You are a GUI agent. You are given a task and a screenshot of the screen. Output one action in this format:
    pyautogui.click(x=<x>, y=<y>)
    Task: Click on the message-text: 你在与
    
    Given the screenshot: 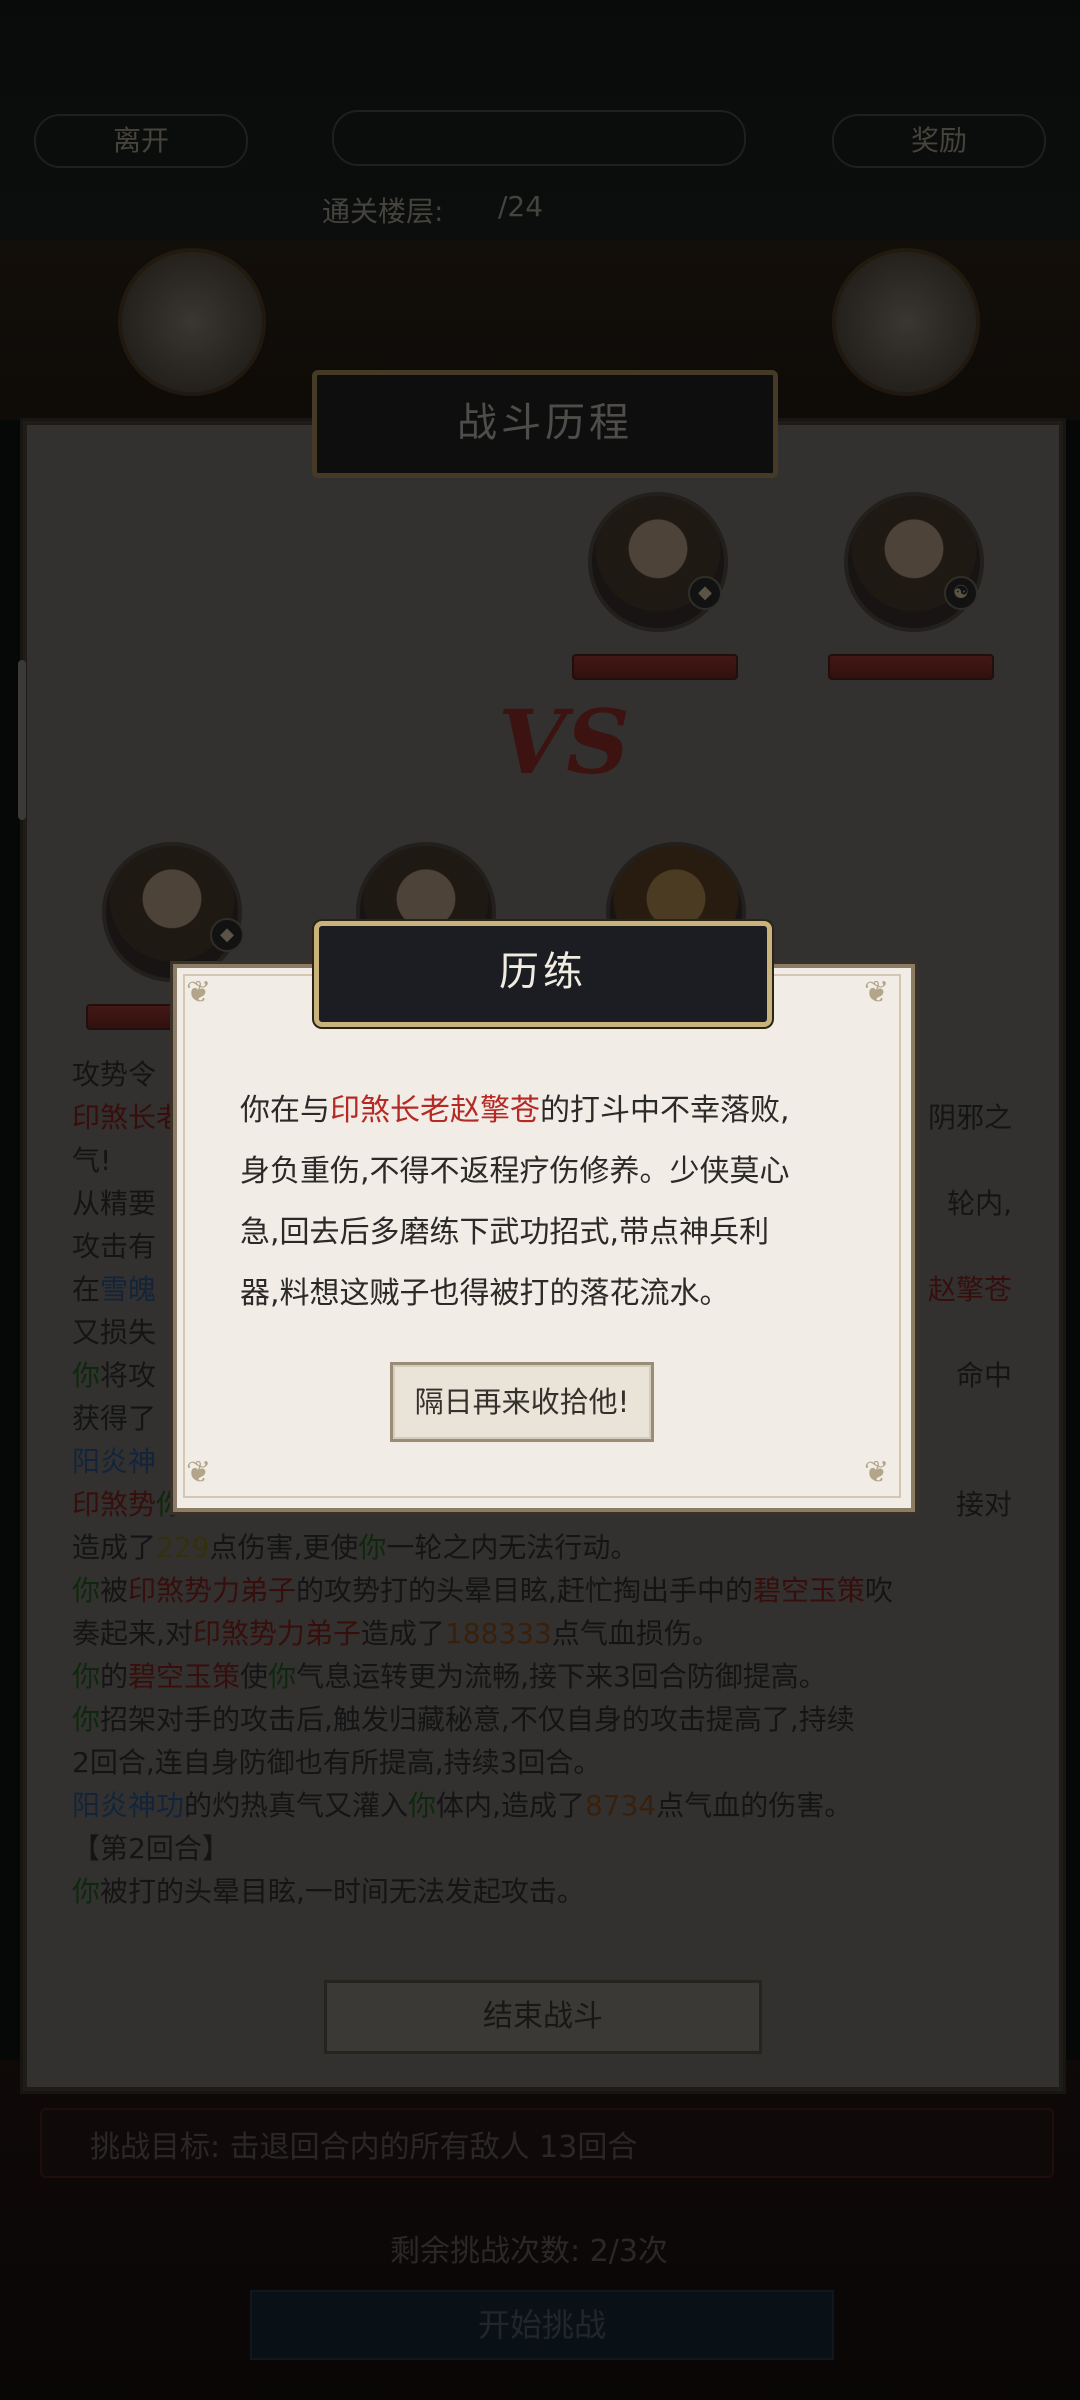 What is the action you would take?
    pyautogui.click(x=285, y=1110)
    